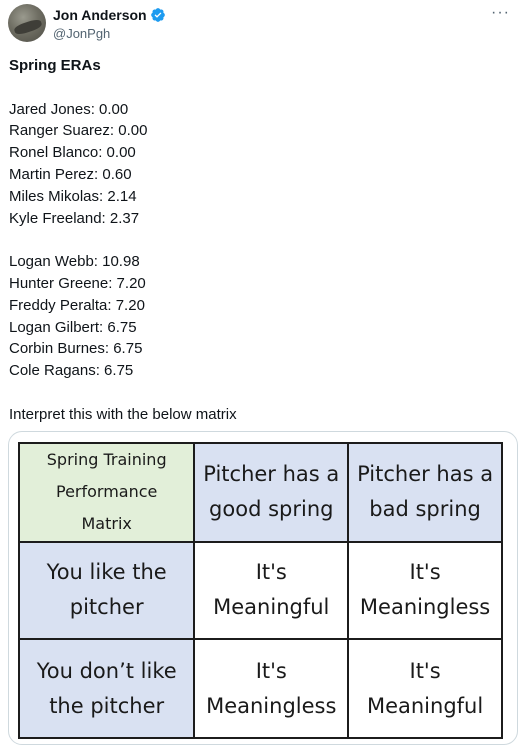 The image size is (520, 746). What do you see at coordinates (78, 131) in the screenshot?
I see `list-item: Ranger Suarez: 0.00` at bounding box center [78, 131].